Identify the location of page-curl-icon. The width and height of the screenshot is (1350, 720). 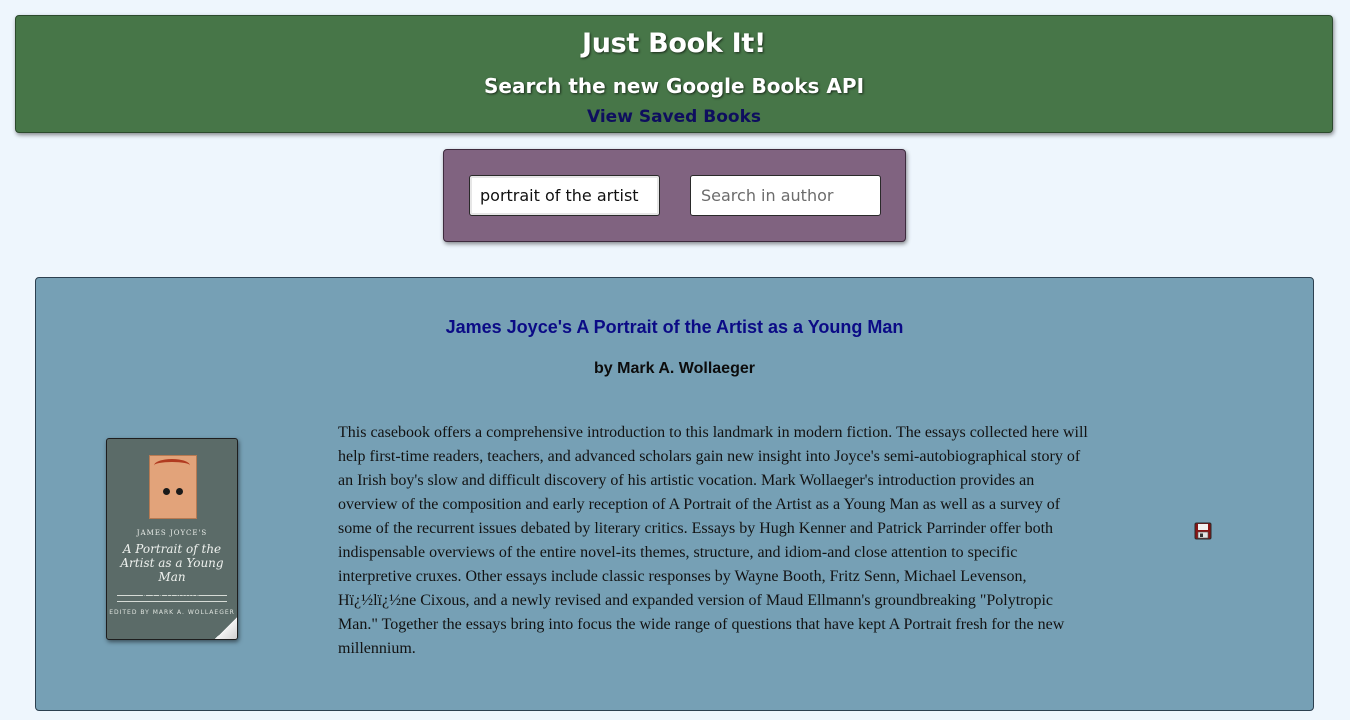
(226, 628).